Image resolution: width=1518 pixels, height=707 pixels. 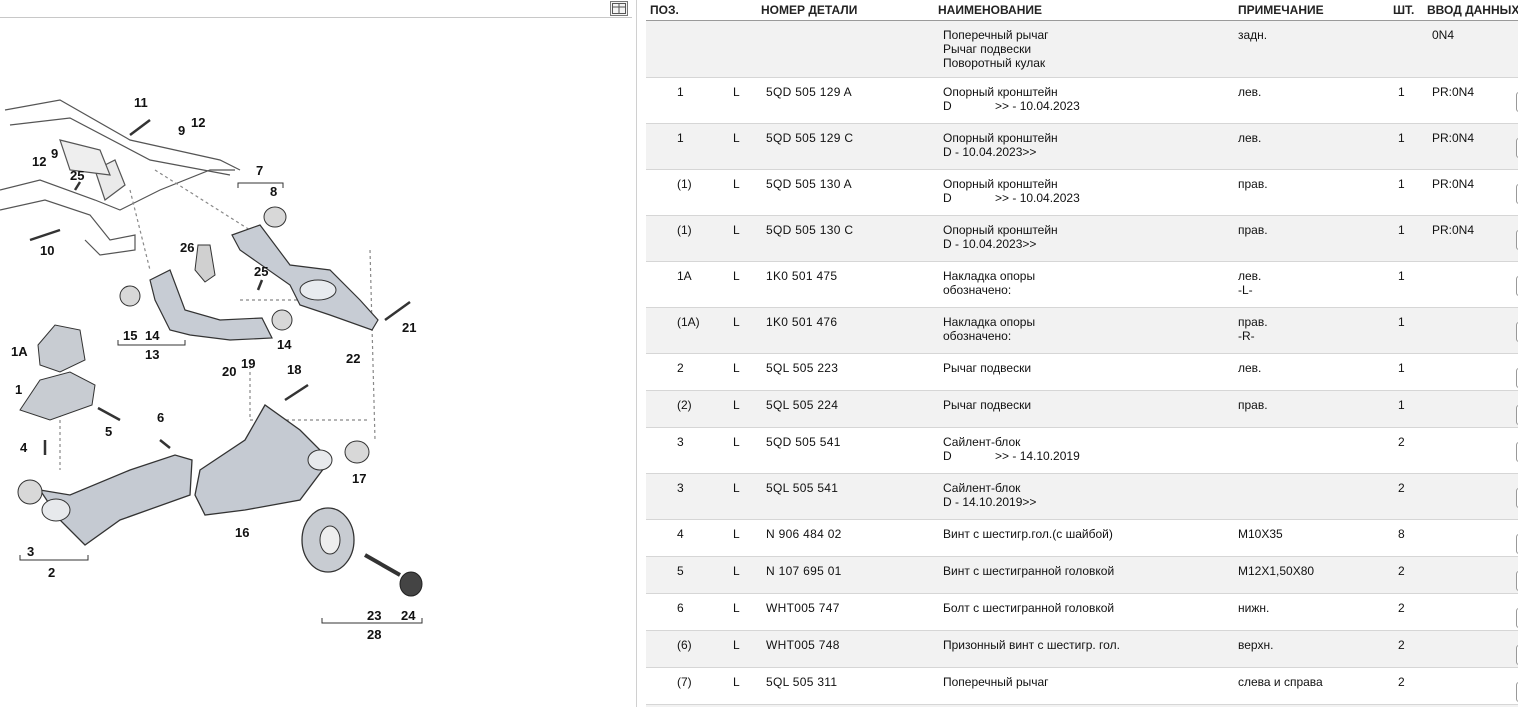 What do you see at coordinates (804, 534) in the screenshot?
I see `row-part-number: N 906 484 02` at bounding box center [804, 534].